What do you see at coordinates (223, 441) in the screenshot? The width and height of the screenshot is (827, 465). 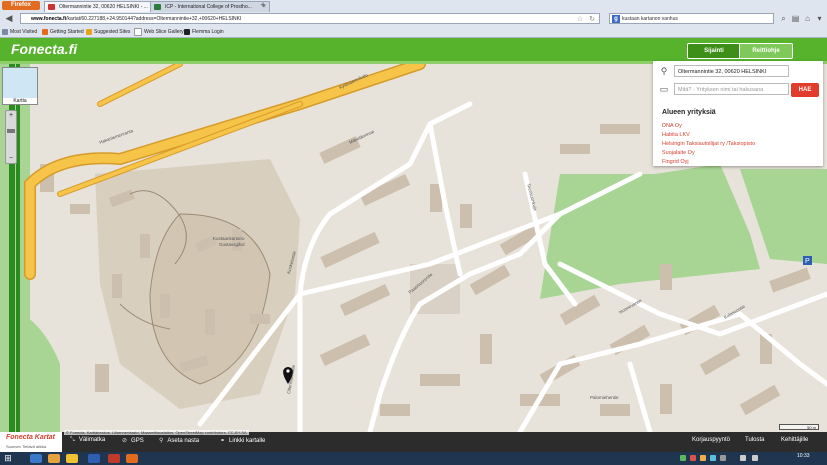 I see `link-icon: ⚭` at bounding box center [223, 441].